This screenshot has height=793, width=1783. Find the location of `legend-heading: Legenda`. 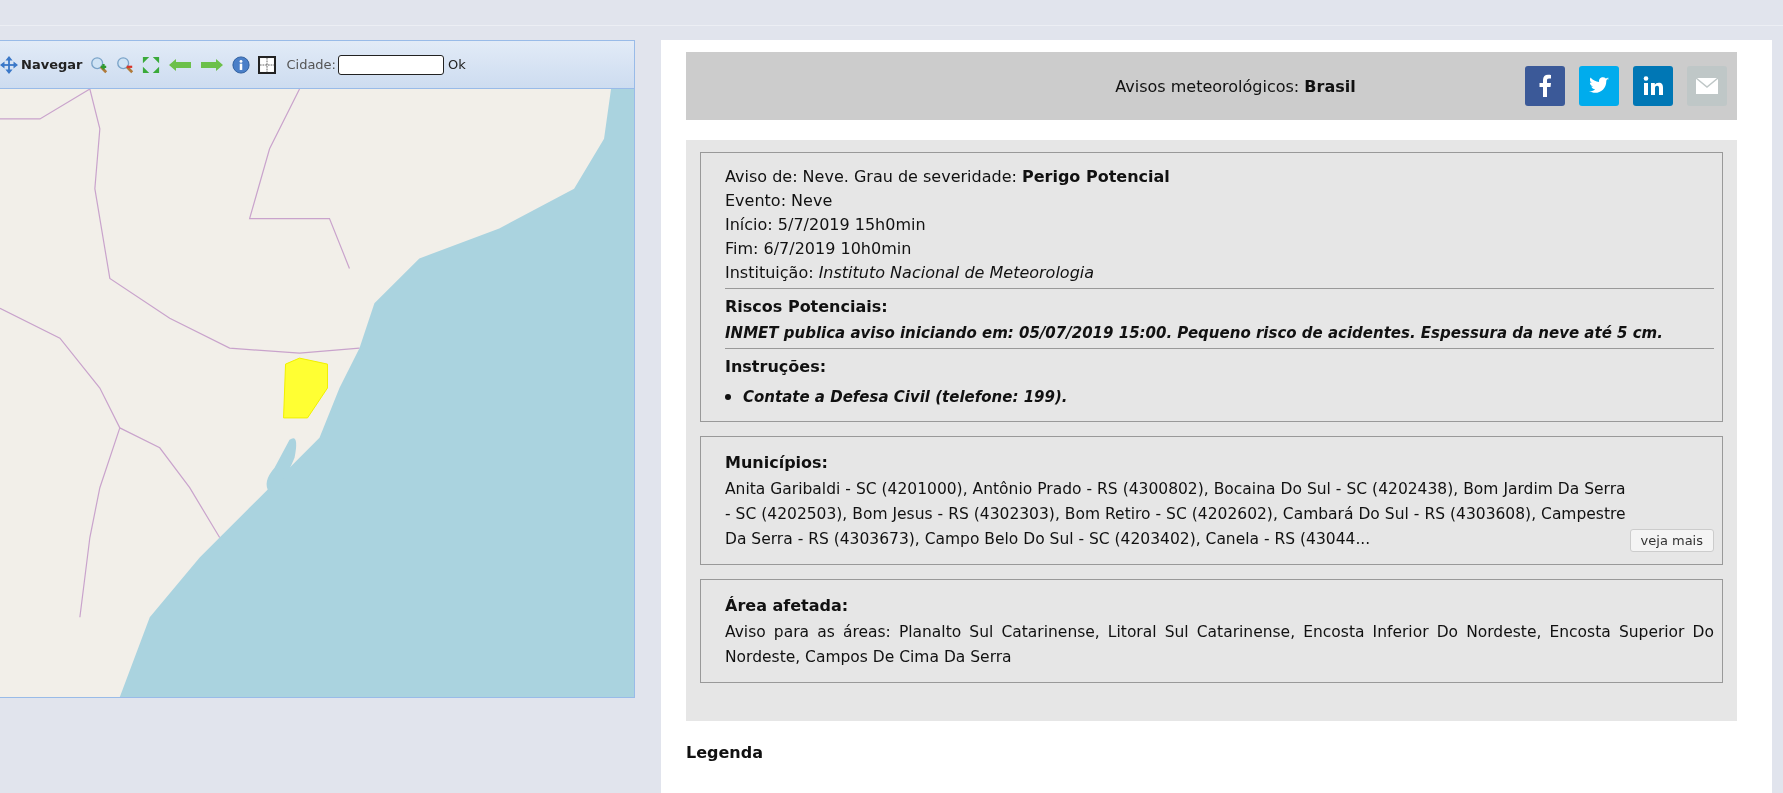

legend-heading: Legenda is located at coordinates (725, 752).